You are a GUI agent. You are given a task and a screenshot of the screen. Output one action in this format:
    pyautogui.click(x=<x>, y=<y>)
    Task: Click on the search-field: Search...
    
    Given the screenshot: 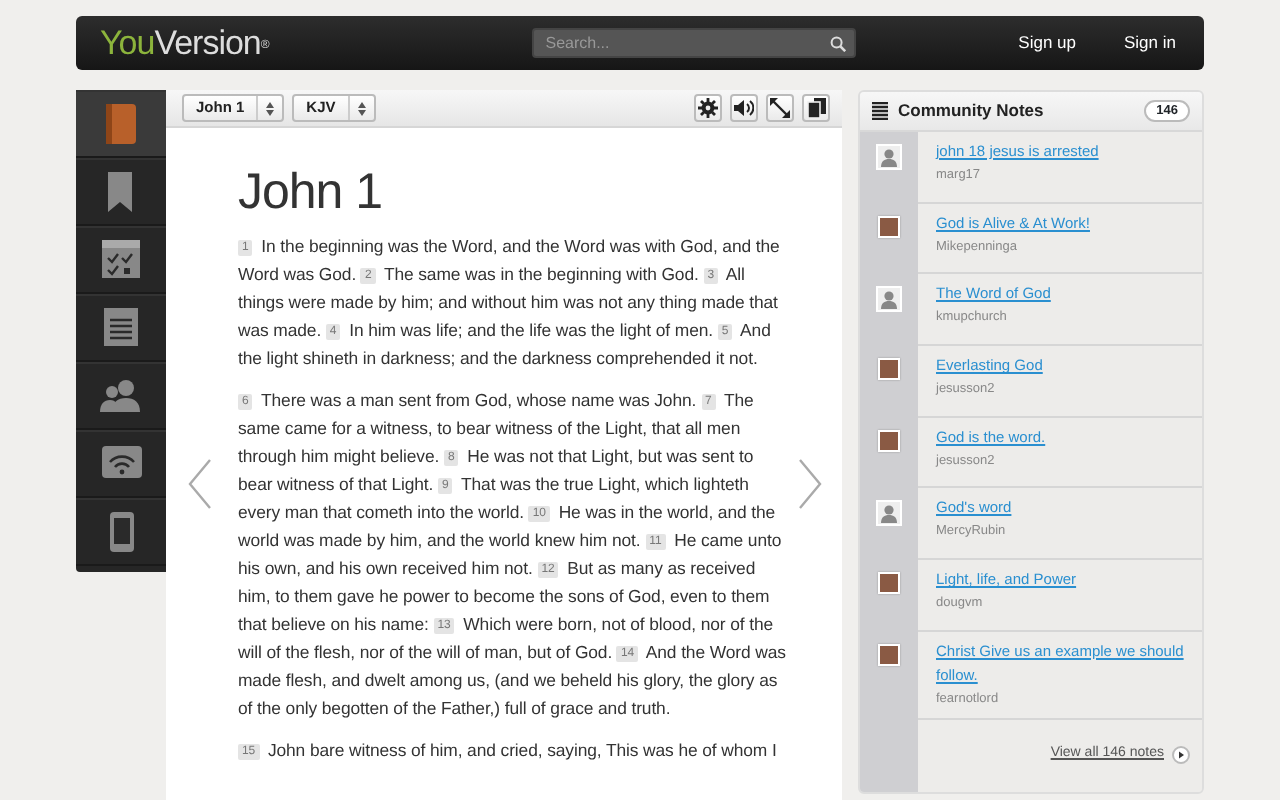 What is the action you would take?
    pyautogui.click(x=693, y=43)
    